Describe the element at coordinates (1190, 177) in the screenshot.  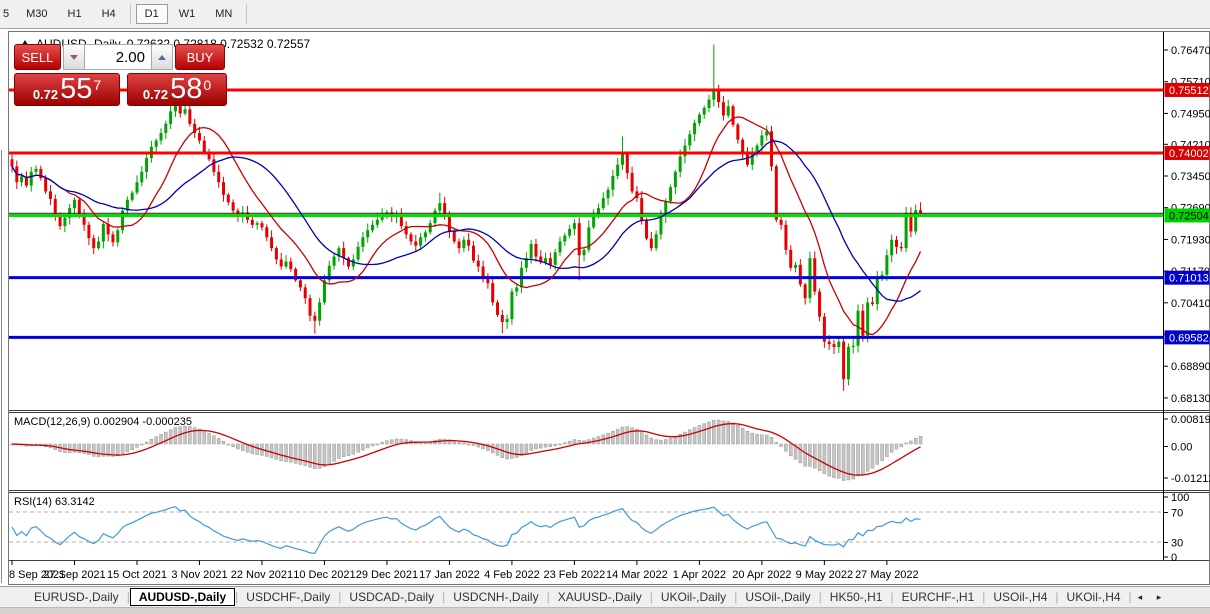
I see `price-tick-label: 0.73450` at that location.